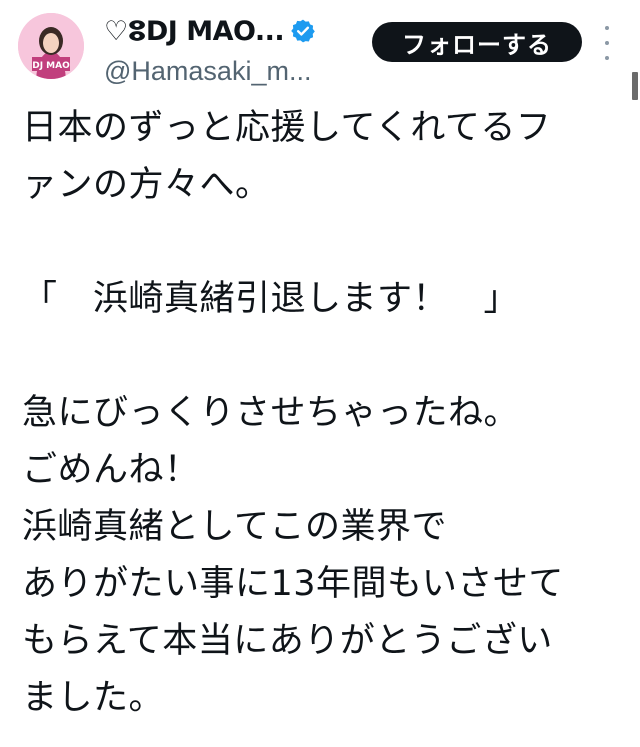 The width and height of the screenshot is (640, 747). I want to click on verified-badge-icon, so click(303, 31).